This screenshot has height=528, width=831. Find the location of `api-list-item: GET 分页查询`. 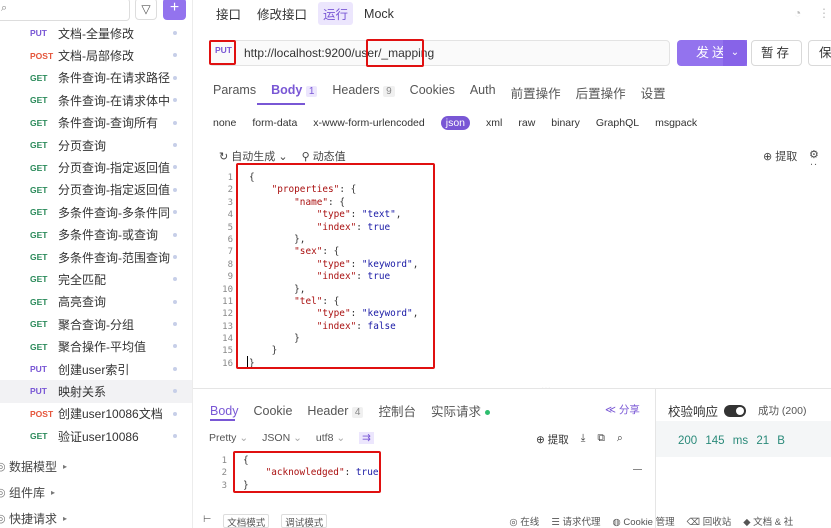

api-list-item: GET 分页查询 is located at coordinates (96, 145).